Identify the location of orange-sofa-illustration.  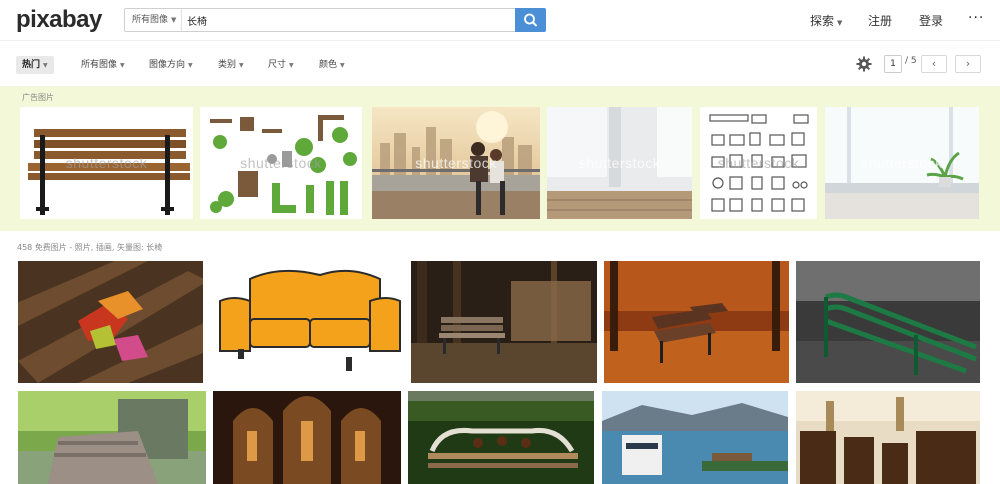
(307, 322).